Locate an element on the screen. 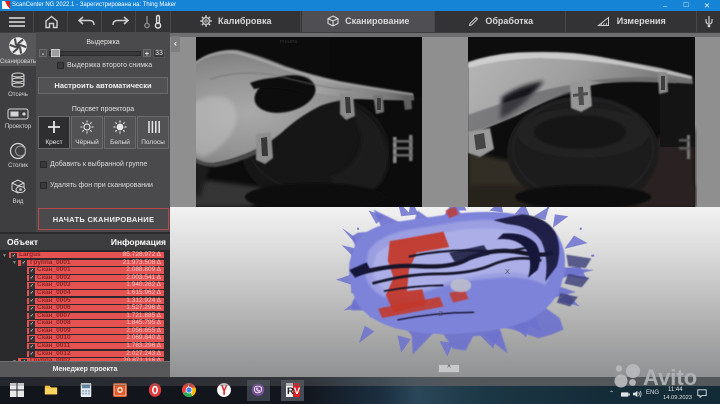 The height and width of the screenshot is (404, 720). svg-text: Z is located at coordinates (441, 314).